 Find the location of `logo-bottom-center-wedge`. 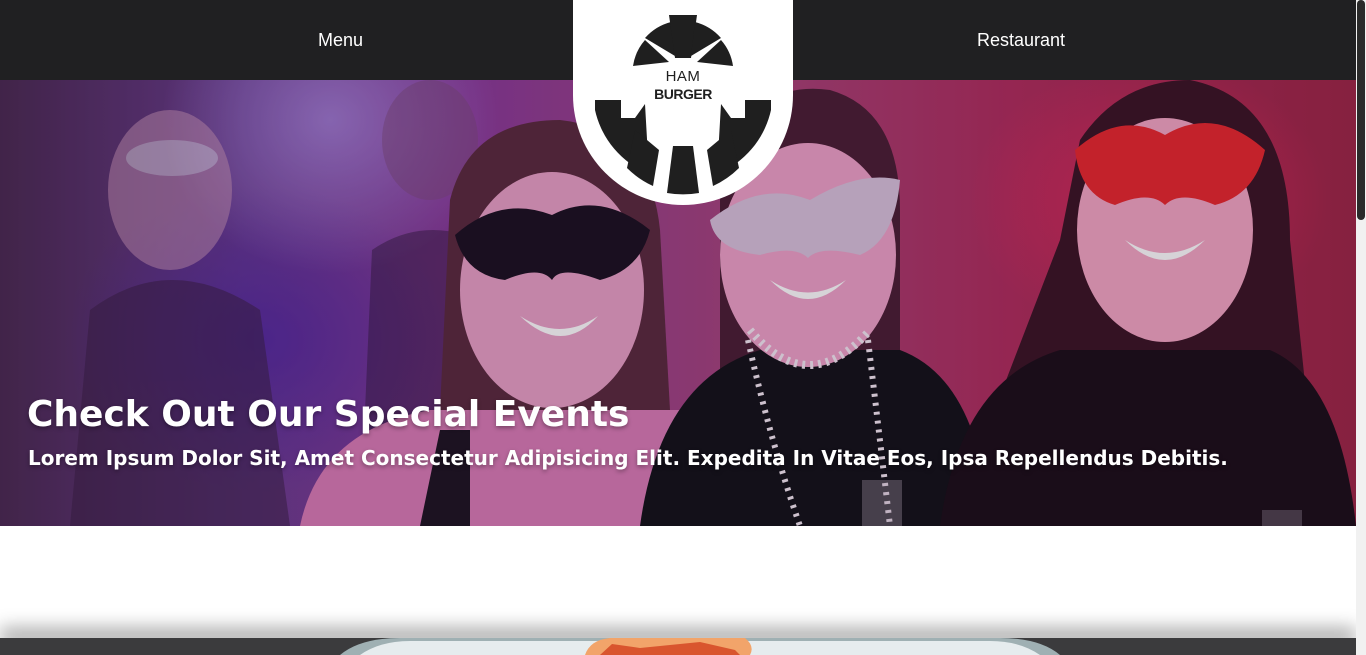

logo-bottom-center-wedge is located at coordinates (683, 170).